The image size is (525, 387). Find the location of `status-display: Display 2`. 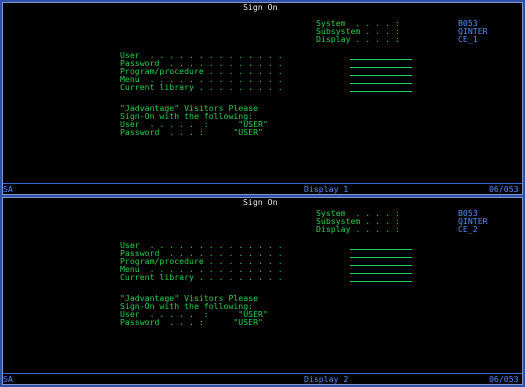

status-display: Display 2 is located at coordinates (326, 379).